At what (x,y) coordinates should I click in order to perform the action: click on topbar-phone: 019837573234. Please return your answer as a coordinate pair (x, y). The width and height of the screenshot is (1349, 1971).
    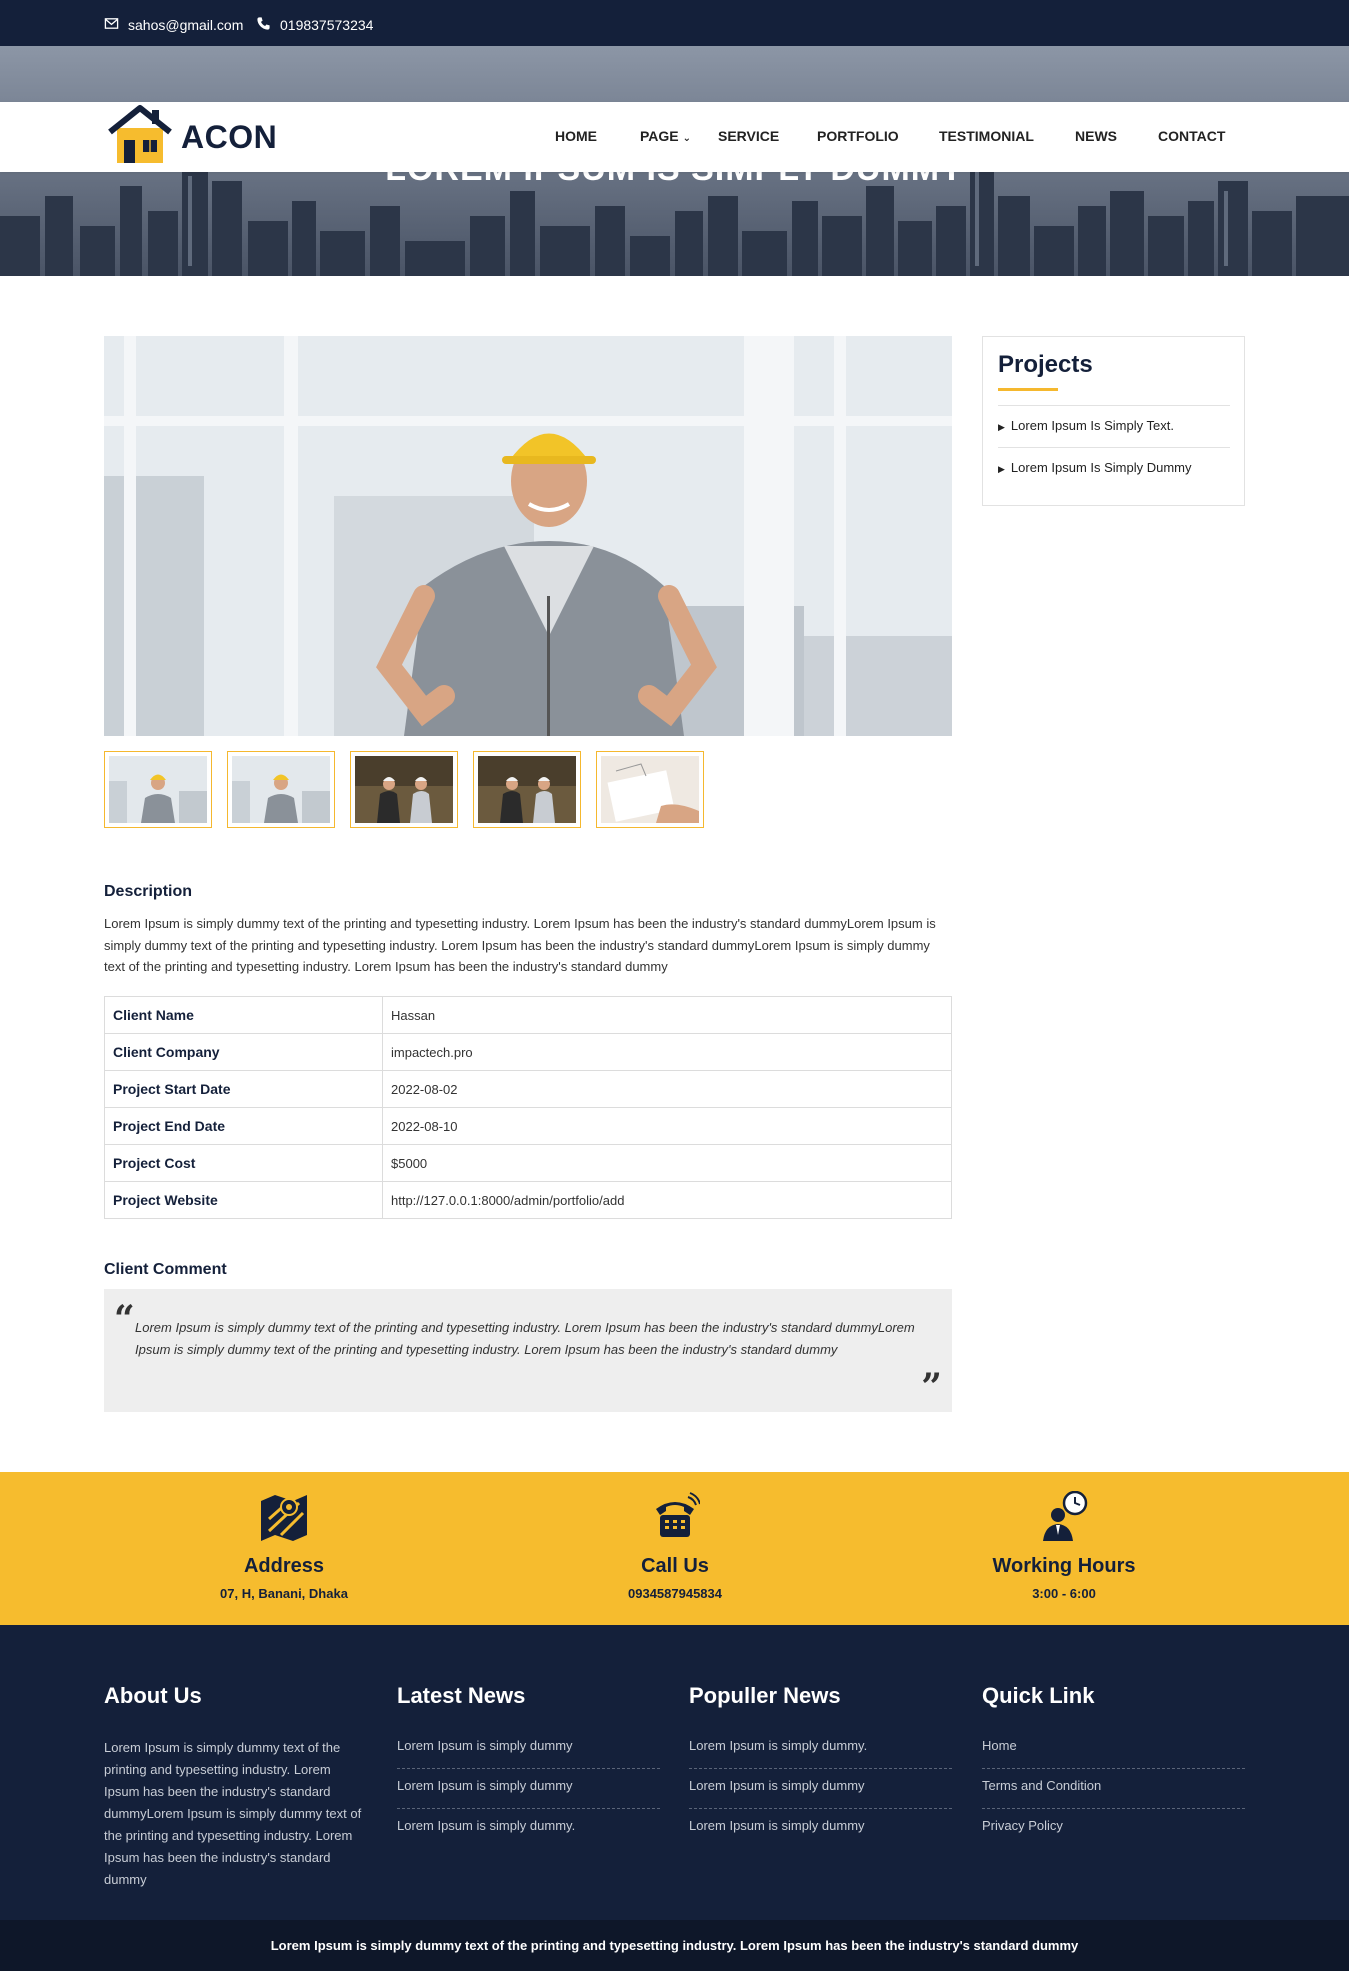
    Looking at the image, I should click on (314, 25).